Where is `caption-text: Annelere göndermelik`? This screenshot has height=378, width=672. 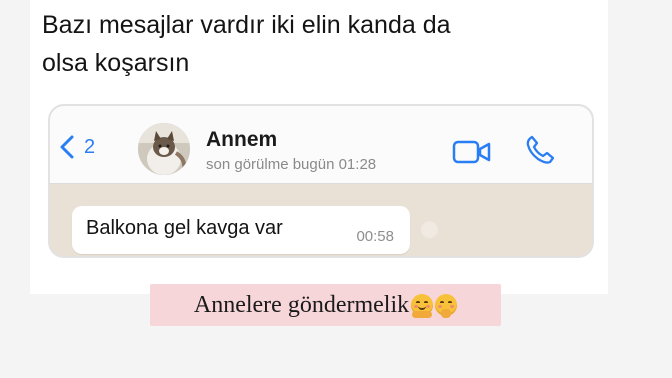 caption-text: Annelere göndermelik is located at coordinates (301, 304).